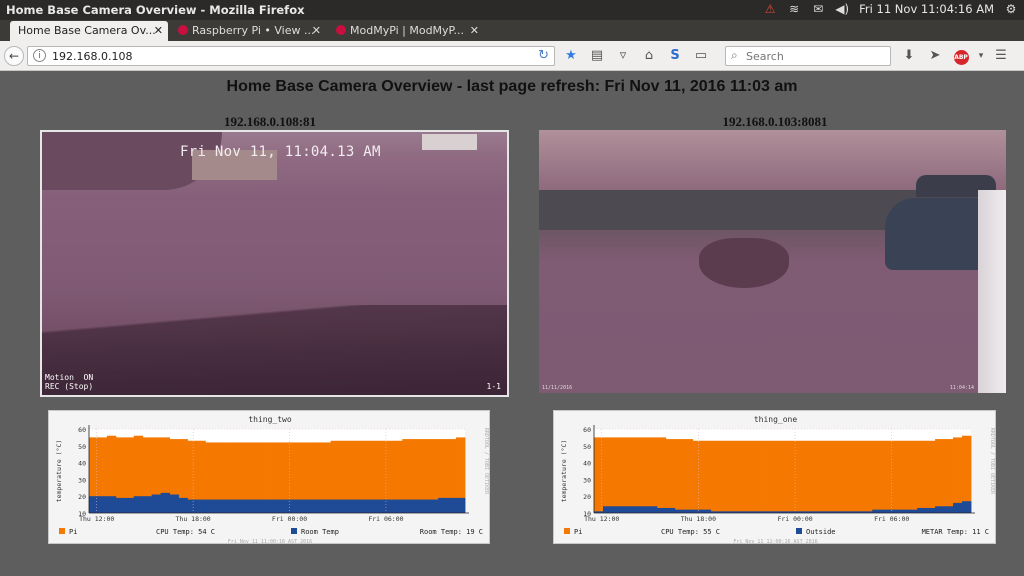 This screenshot has width=1024, height=576. I want to click on url-input, so click(287, 56).